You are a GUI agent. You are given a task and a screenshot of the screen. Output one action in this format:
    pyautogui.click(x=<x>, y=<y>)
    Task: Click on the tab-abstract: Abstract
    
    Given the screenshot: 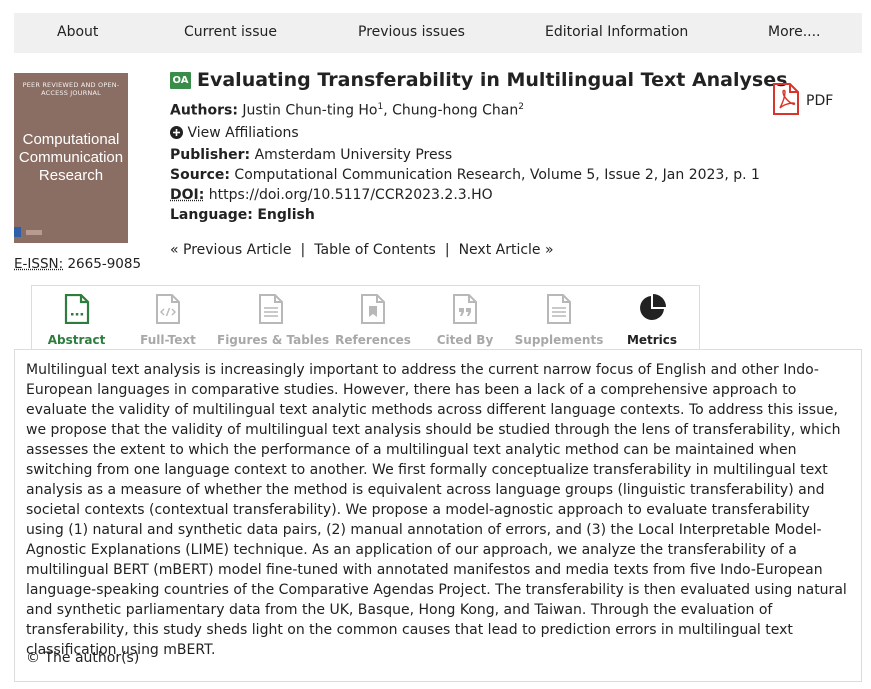 What is the action you would take?
    pyautogui.click(x=76, y=321)
    